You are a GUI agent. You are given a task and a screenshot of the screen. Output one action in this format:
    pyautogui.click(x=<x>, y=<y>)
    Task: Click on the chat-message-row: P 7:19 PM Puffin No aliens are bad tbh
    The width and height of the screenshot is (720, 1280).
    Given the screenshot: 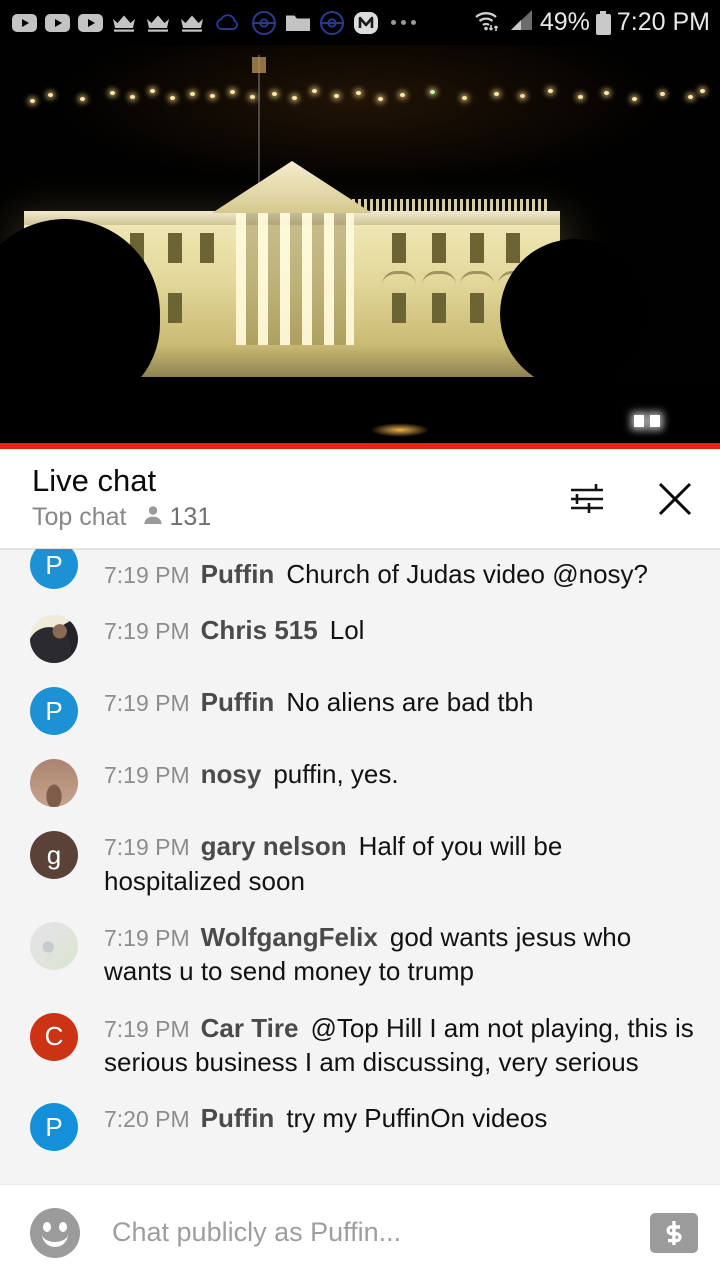 What is the action you would take?
    pyautogui.click(x=360, y=709)
    